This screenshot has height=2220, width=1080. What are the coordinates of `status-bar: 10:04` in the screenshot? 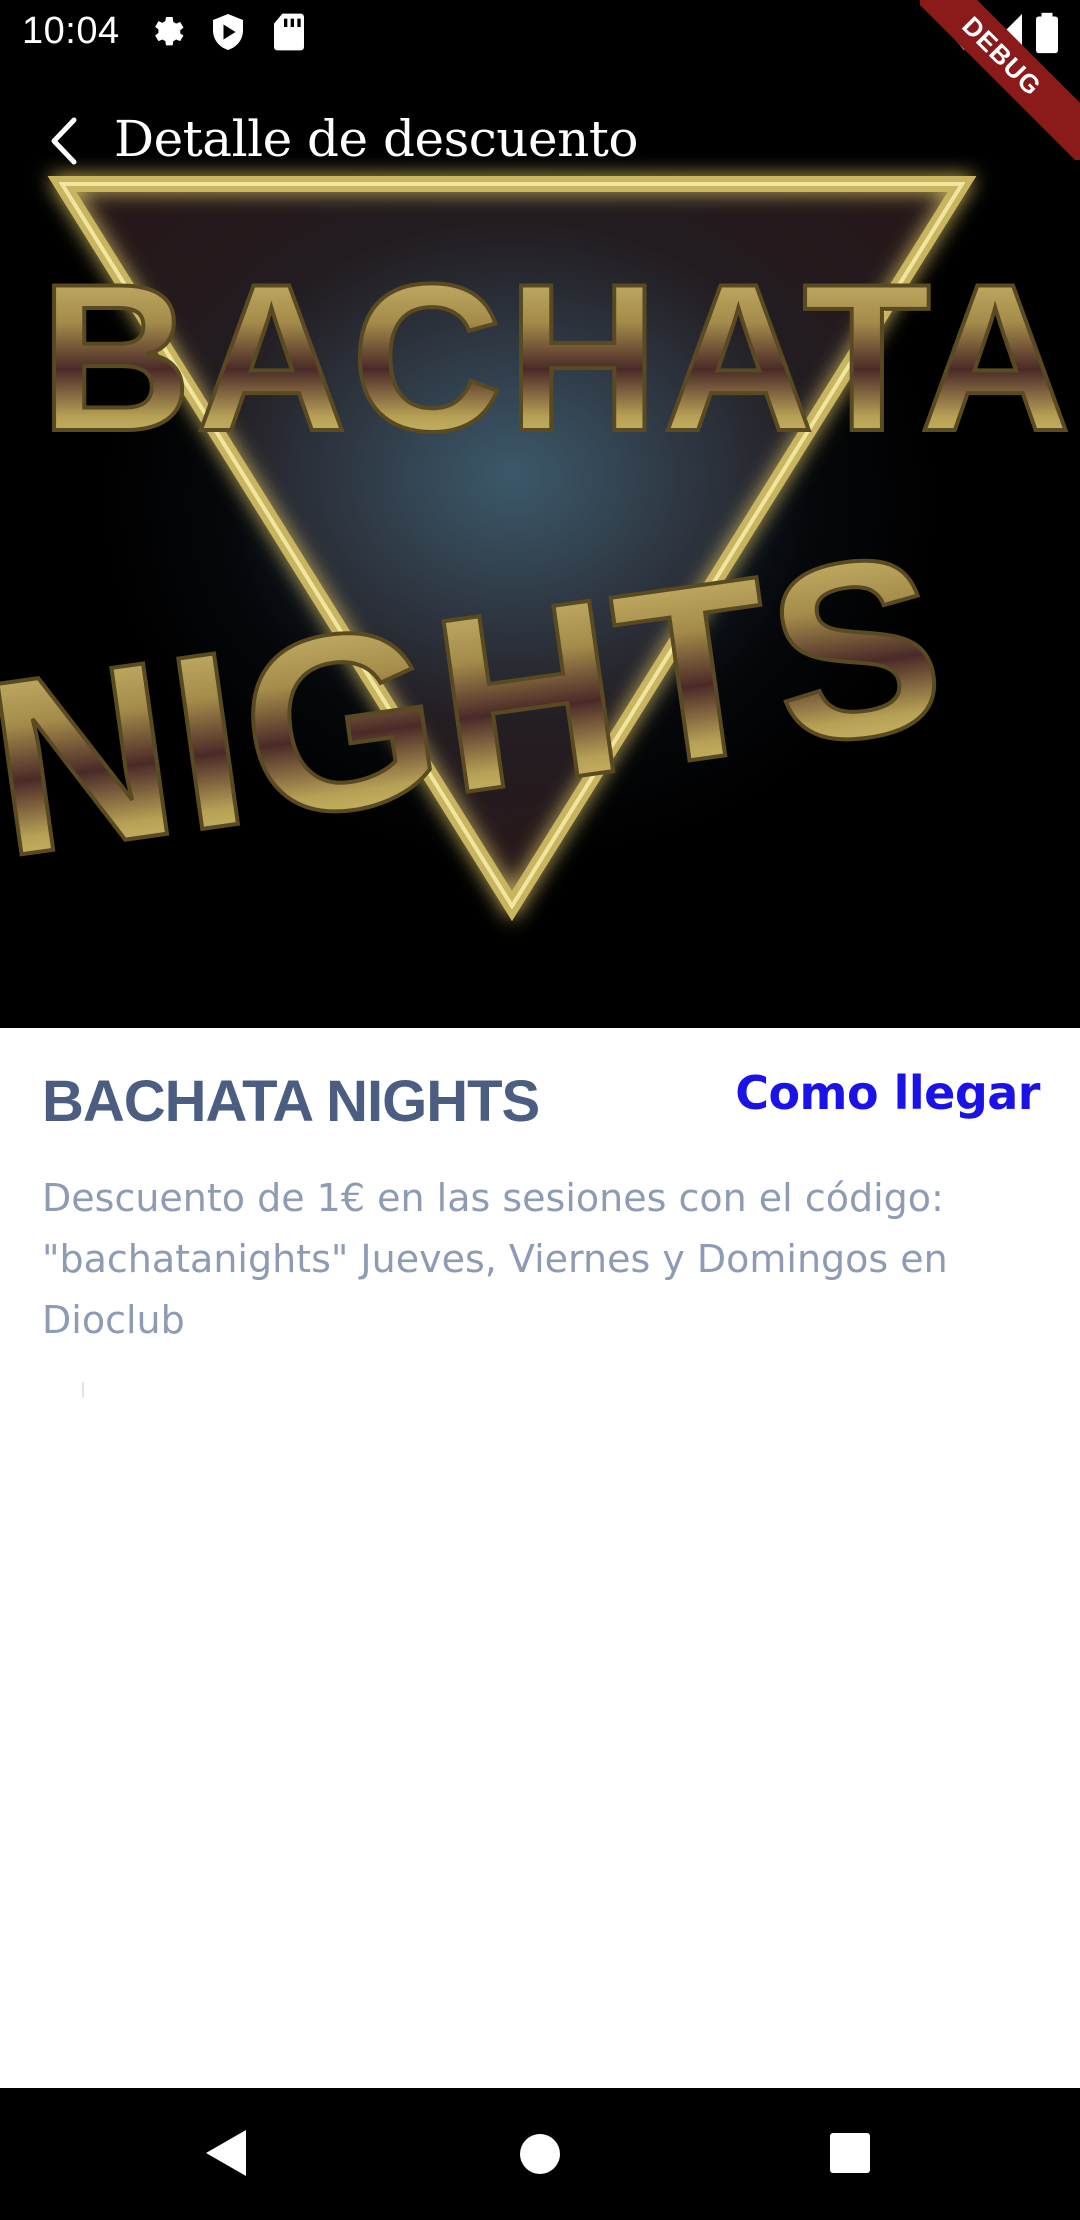 It's located at (540, 33).